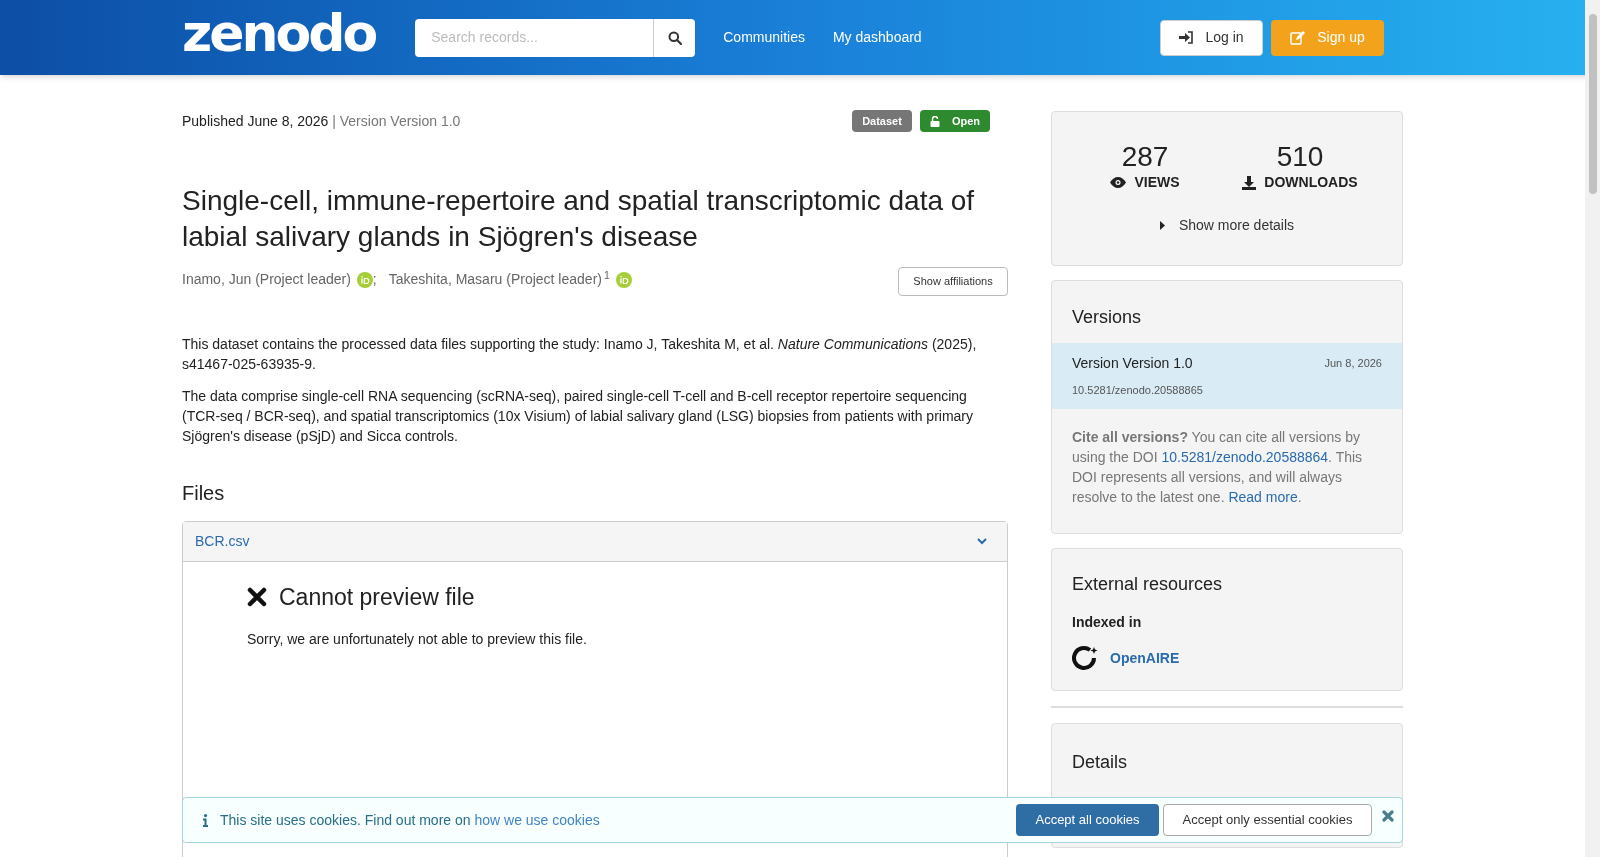  What do you see at coordinates (1300, 157) in the screenshot?
I see `downloads-count: 510` at bounding box center [1300, 157].